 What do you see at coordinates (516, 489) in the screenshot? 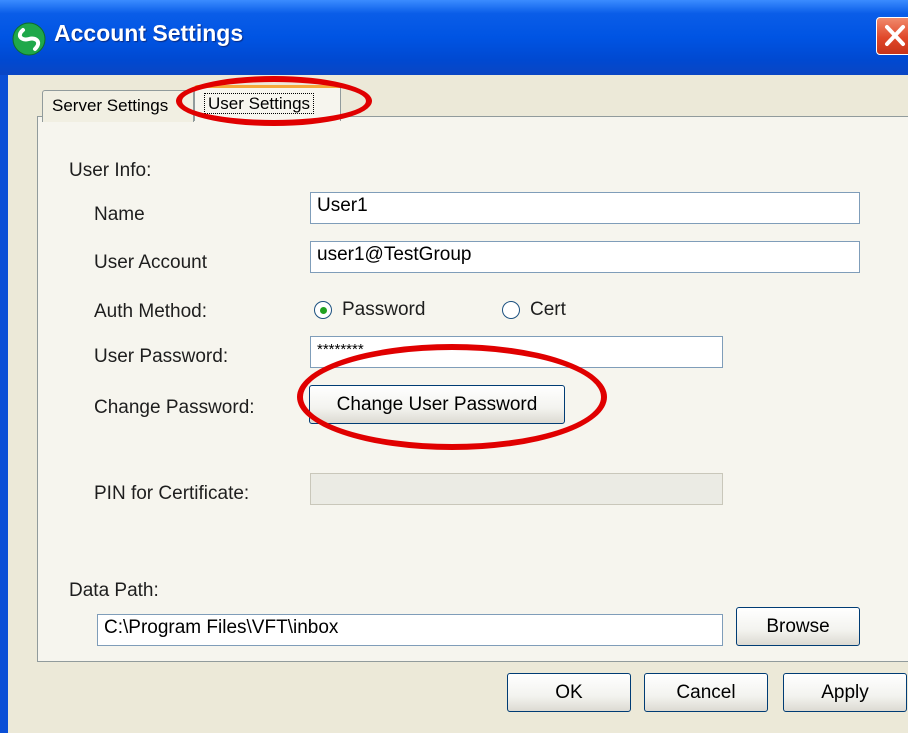
I see `pin-certificate-input` at bounding box center [516, 489].